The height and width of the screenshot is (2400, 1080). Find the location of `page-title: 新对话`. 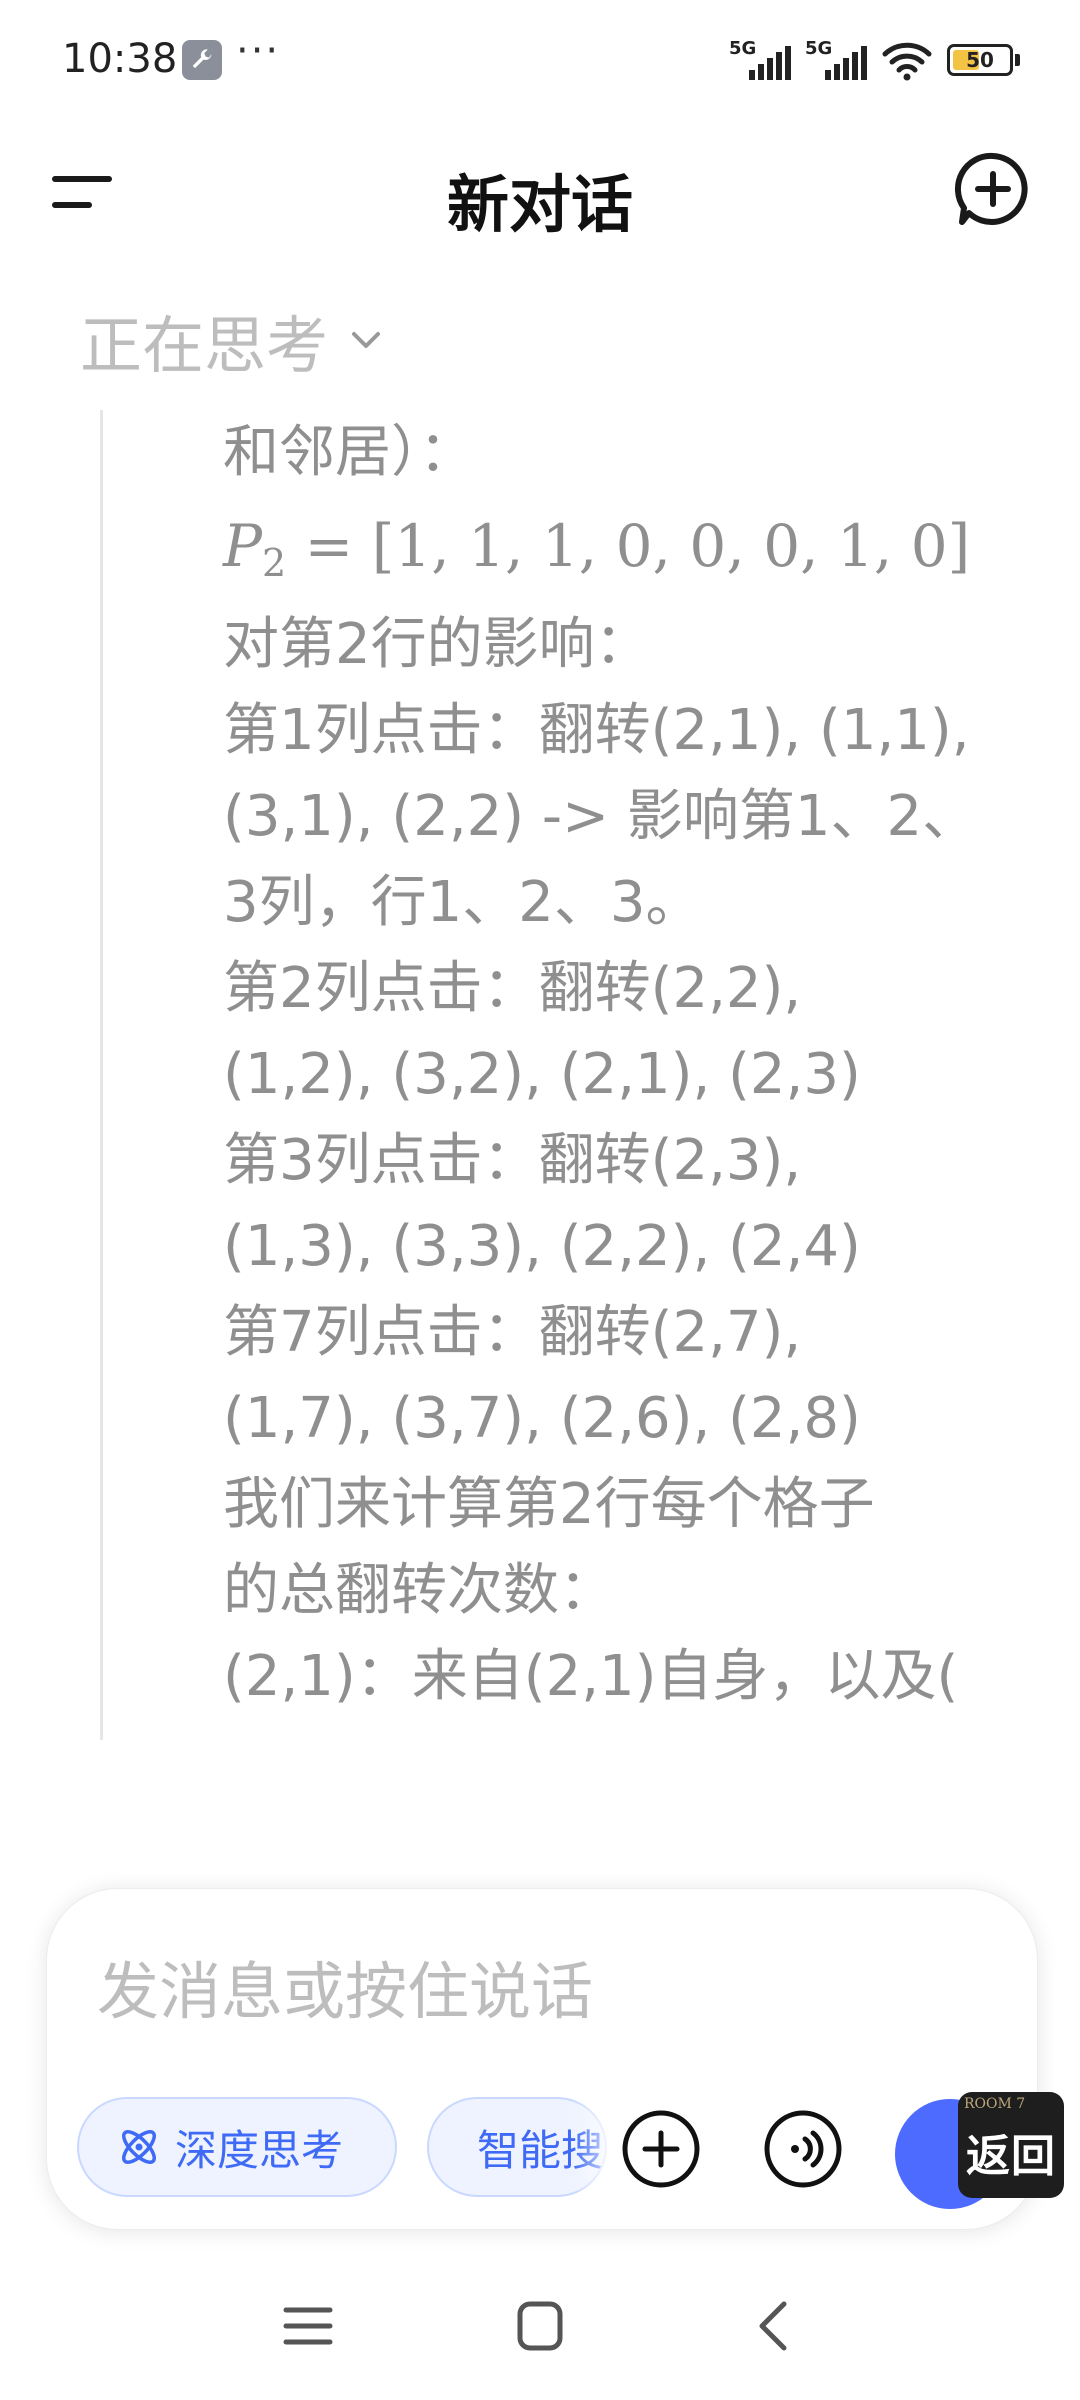

page-title: 新对话 is located at coordinates (539, 204).